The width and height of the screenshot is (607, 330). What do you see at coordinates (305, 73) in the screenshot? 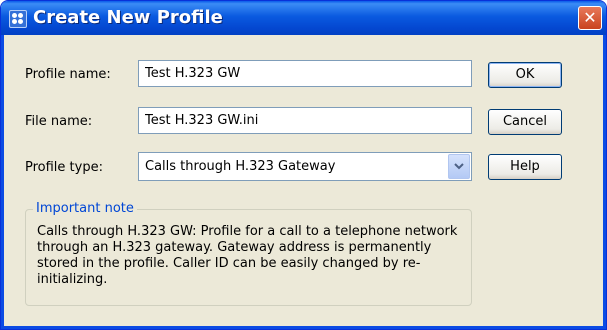
I see `profile-name-input` at bounding box center [305, 73].